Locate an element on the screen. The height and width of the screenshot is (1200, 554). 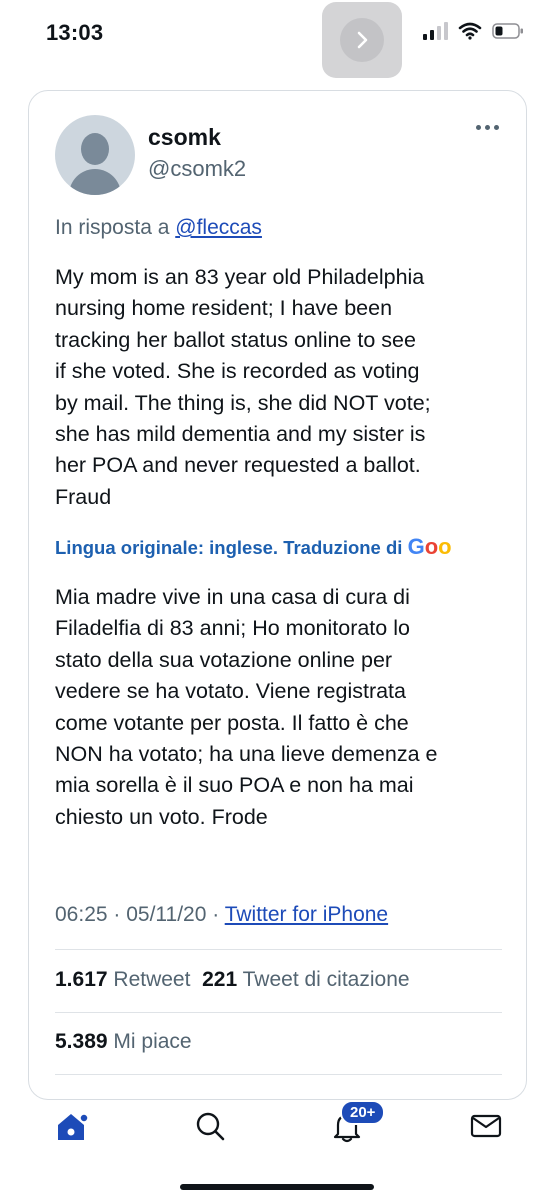
avatar is located at coordinates (95, 155).